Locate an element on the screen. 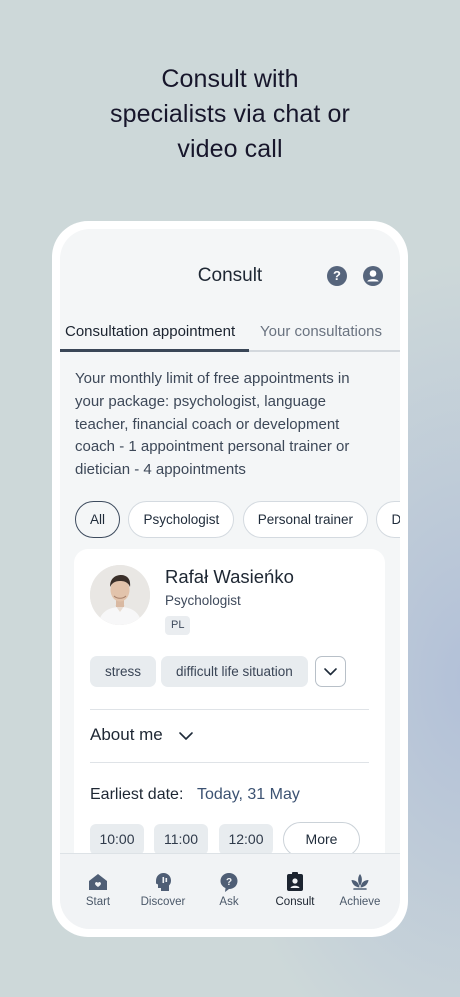  consult-badge-icon is located at coordinates (295, 881).